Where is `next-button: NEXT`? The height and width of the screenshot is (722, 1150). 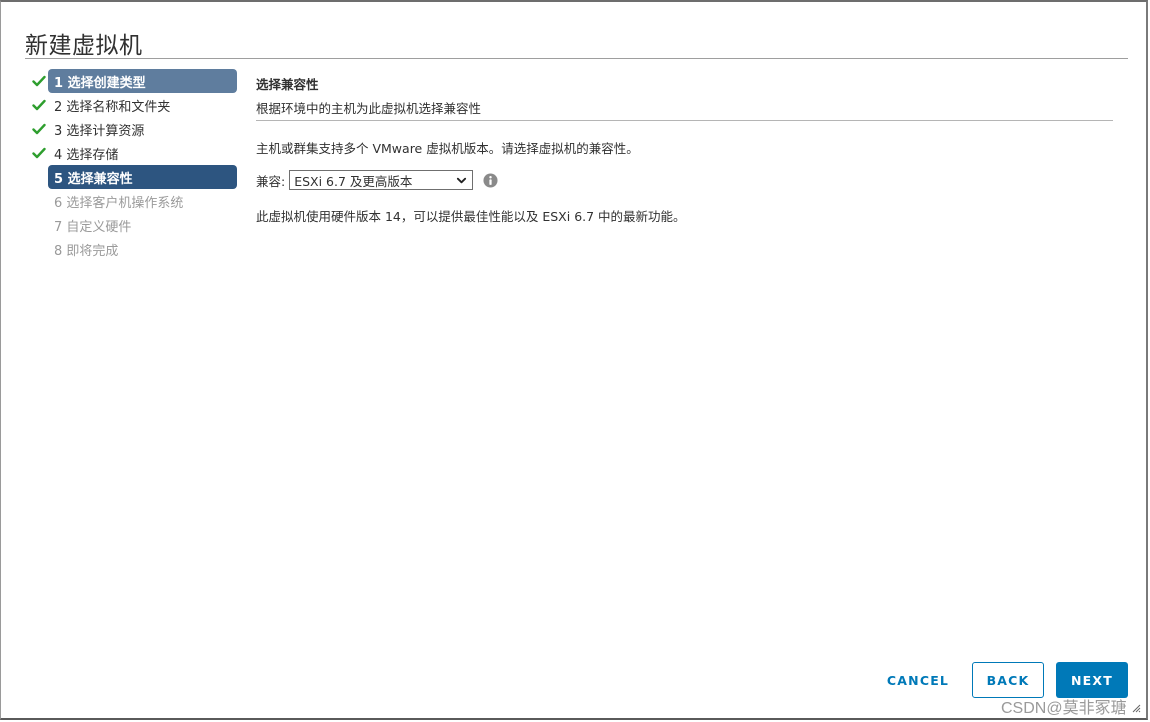 next-button: NEXT is located at coordinates (1092, 680).